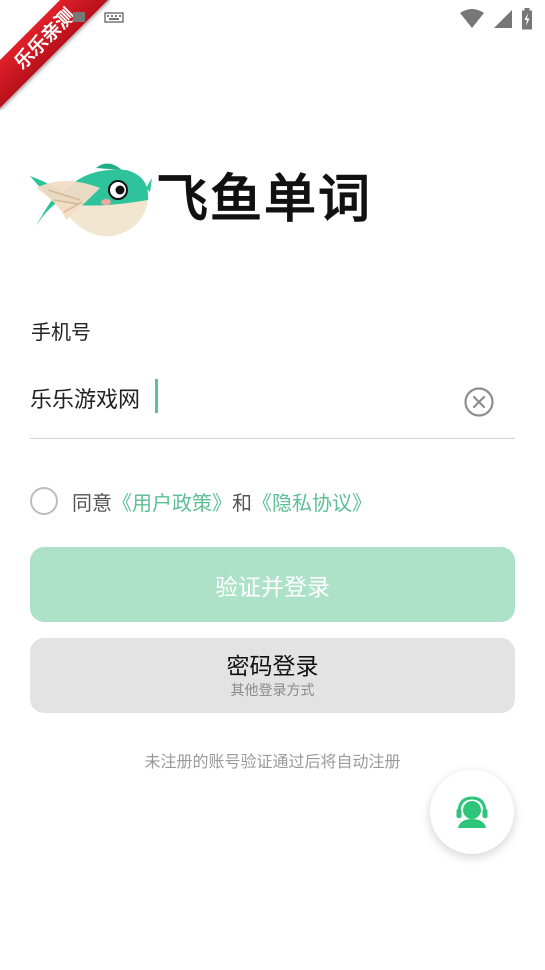 This screenshot has height=970, width=545. What do you see at coordinates (312, 501) in the screenshot?
I see `privacy-policy-link: 《隐私协议》` at bounding box center [312, 501].